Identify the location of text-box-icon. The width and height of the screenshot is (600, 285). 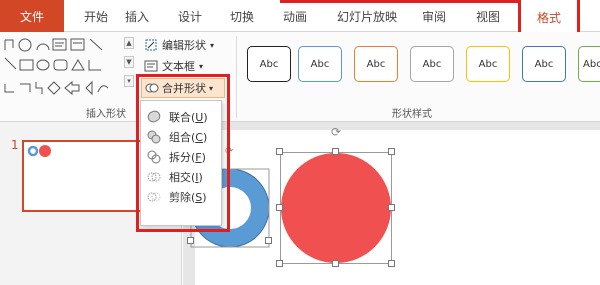
(151, 66).